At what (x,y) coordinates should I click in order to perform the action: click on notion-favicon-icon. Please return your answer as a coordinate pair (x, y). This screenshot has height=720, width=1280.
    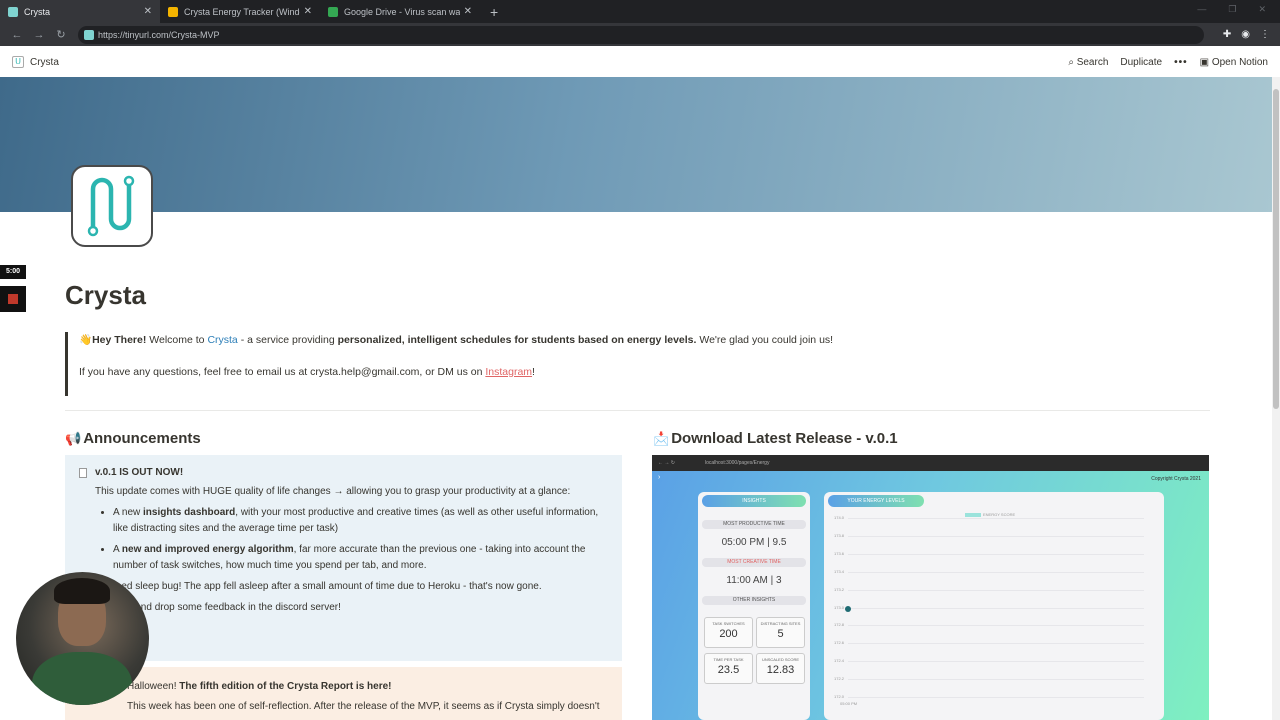
    Looking at the image, I should click on (13, 11).